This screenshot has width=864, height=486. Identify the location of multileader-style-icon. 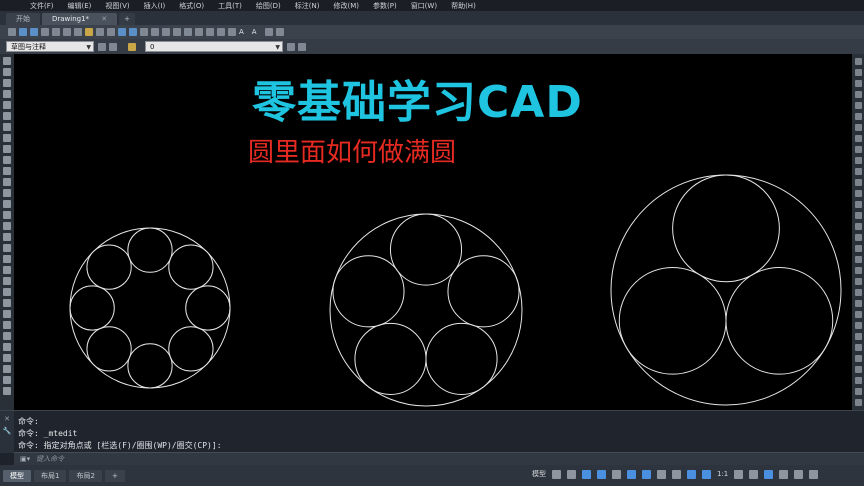
(279, 32).